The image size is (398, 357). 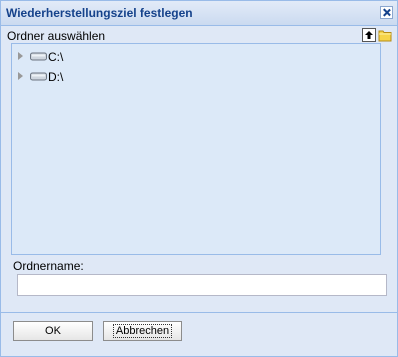 I want to click on footer-divider, so click(x=199, y=312).